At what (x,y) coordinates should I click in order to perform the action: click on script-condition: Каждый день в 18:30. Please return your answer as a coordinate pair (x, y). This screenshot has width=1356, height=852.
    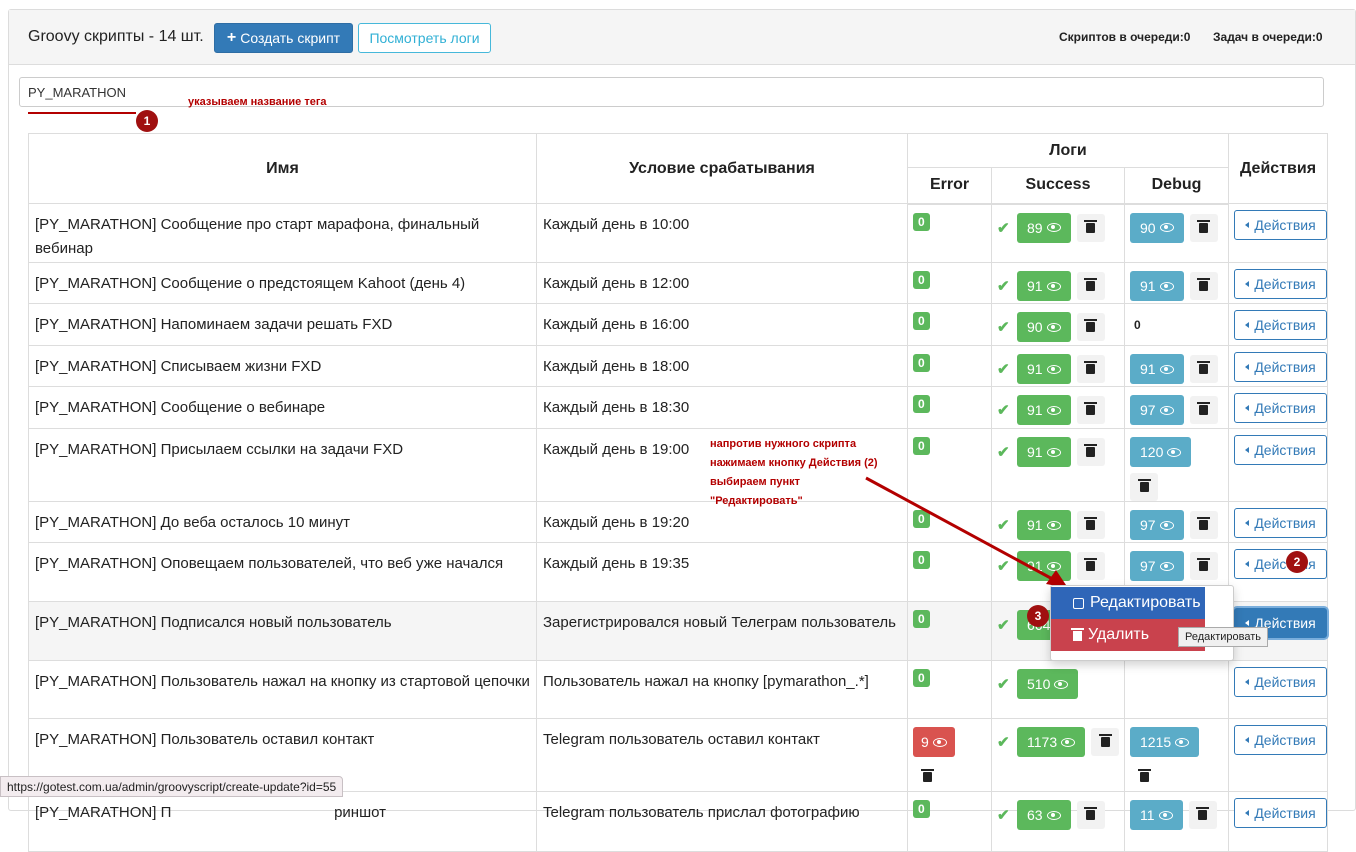
    Looking at the image, I should click on (616, 407).